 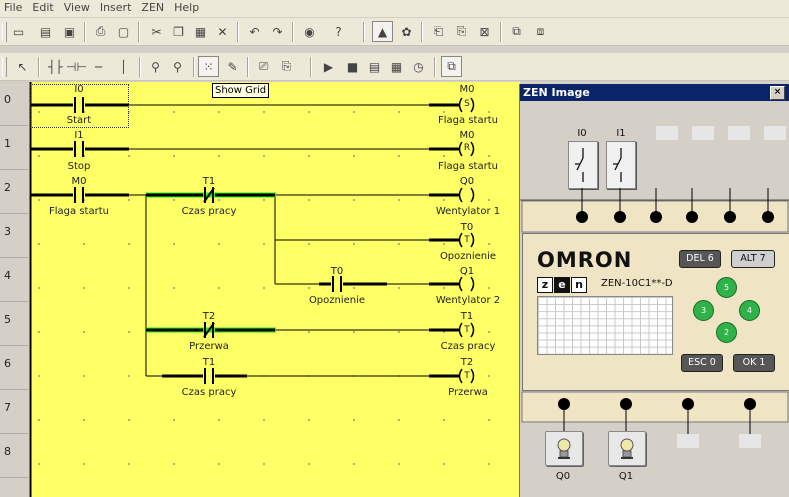 What do you see at coordinates (69, 31) in the screenshot?
I see `save-icon: ▣` at bounding box center [69, 31].